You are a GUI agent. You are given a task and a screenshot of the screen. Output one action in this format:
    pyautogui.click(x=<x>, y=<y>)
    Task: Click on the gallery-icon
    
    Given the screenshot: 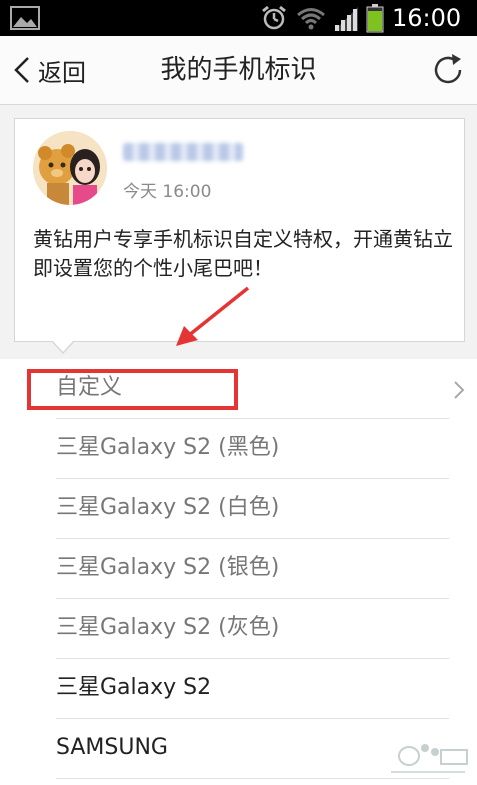 What is the action you would take?
    pyautogui.click(x=25, y=18)
    